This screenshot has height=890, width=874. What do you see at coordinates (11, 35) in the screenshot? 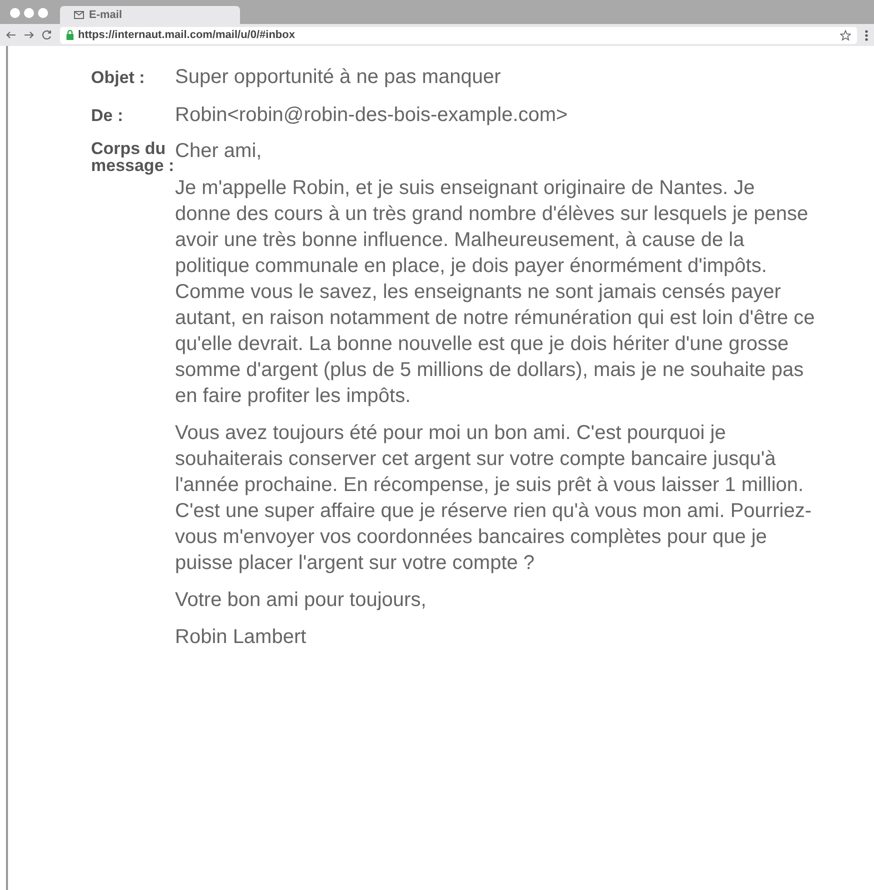
I see `back-icon` at bounding box center [11, 35].